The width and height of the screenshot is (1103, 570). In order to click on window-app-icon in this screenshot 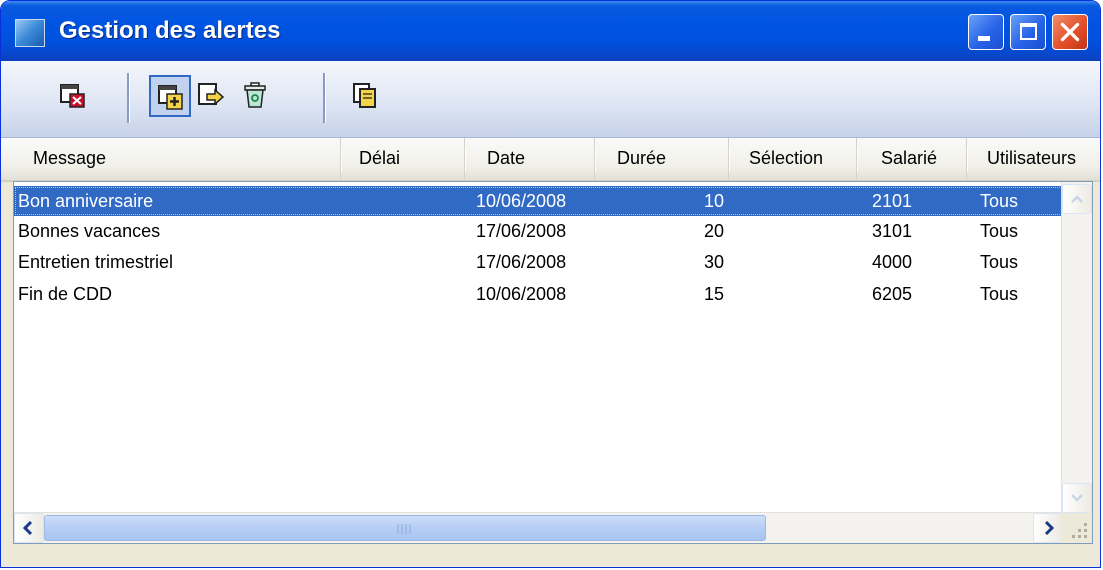, I will do `click(30, 33)`.